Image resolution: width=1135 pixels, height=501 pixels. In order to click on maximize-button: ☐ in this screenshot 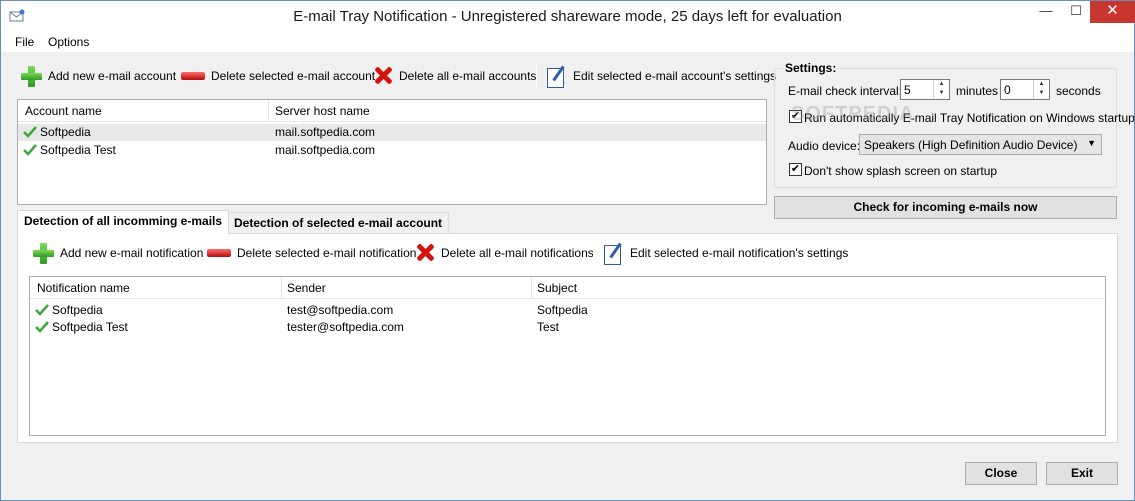, I will do `click(1076, 12)`.